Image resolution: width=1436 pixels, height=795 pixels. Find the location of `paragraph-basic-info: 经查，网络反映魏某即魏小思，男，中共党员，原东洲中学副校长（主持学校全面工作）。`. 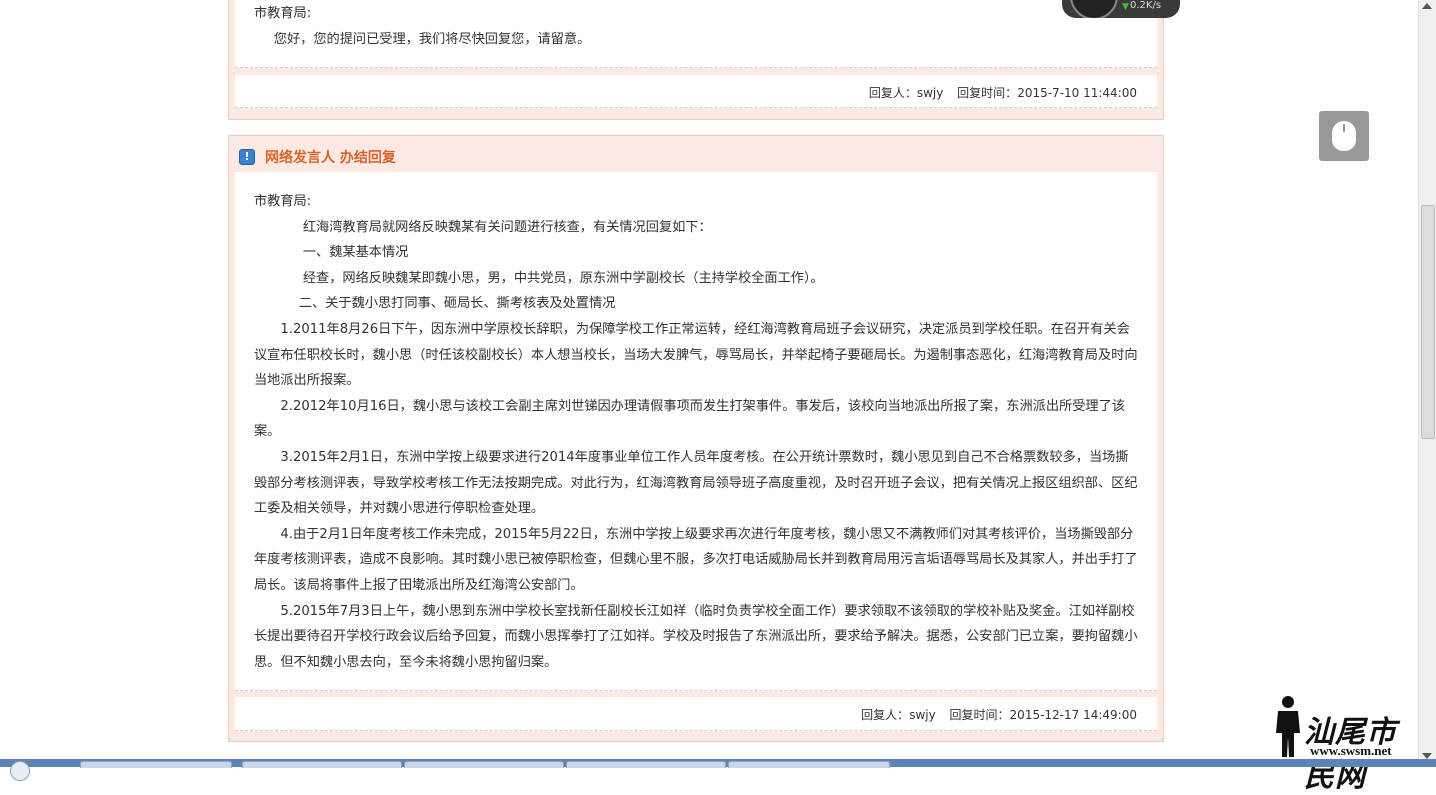

paragraph-basic-info: 经查，网络反映魏某即魏小思，男，中共党员，原东洲中学副校长（主持学校全面工作）。 is located at coordinates (563, 278).